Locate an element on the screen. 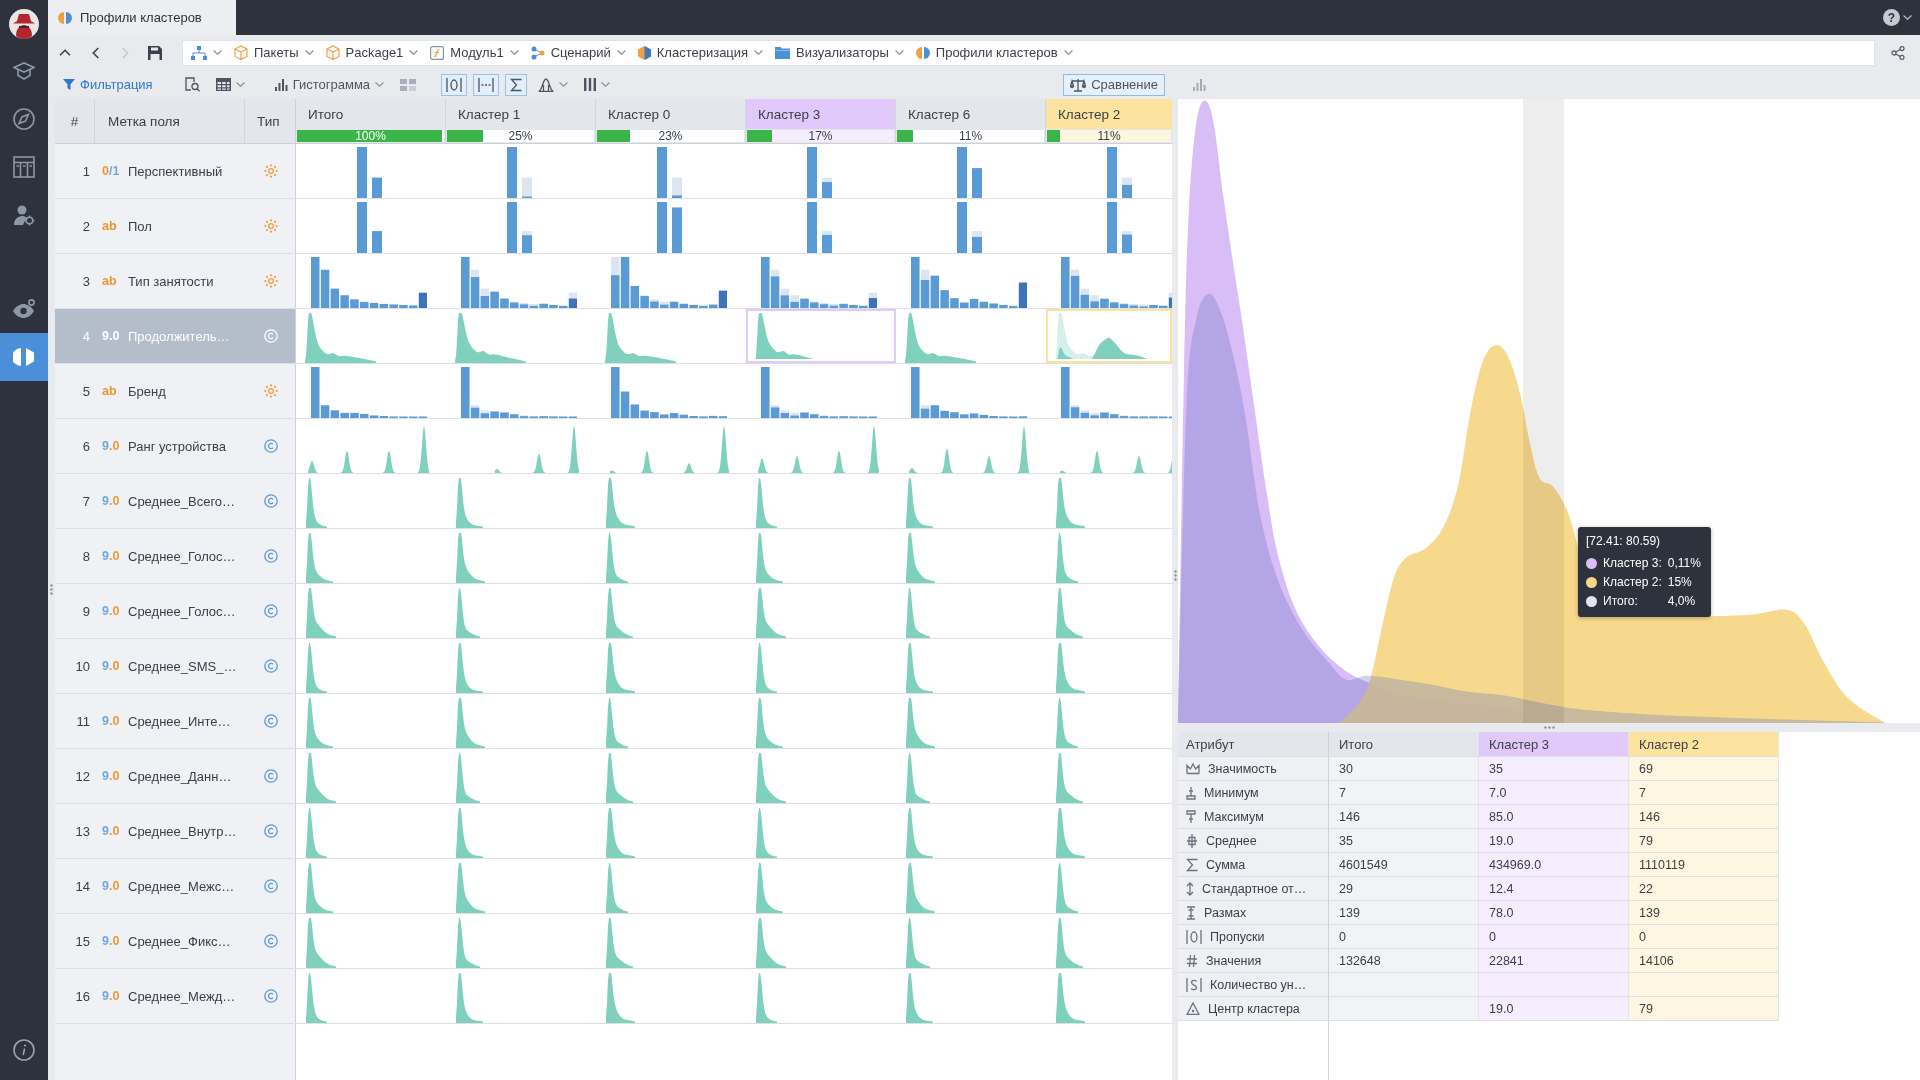  breadcrumb-item: Модуль1 is located at coordinates (474, 52).